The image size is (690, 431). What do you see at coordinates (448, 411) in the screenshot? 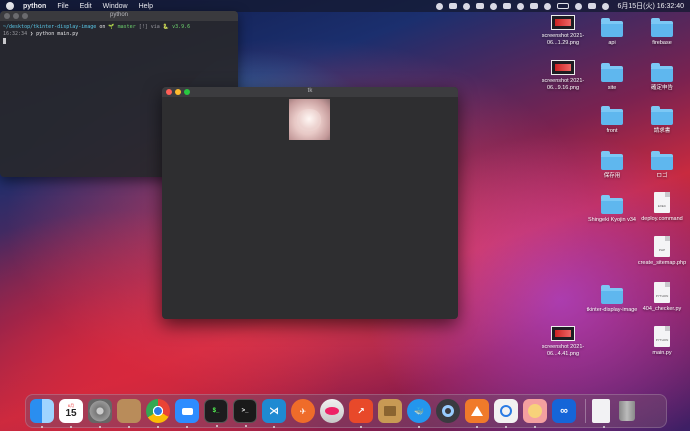
I see `quicktime-icon` at bounding box center [448, 411].